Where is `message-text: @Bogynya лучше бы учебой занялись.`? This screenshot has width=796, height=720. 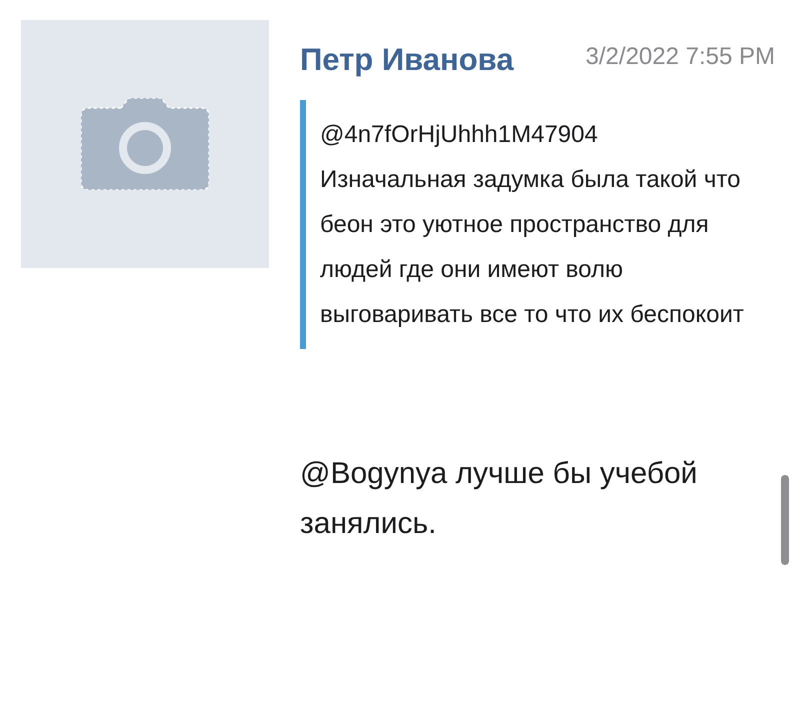 message-text: @Bogynya лучше бы учебой занялись. is located at coordinates (499, 499).